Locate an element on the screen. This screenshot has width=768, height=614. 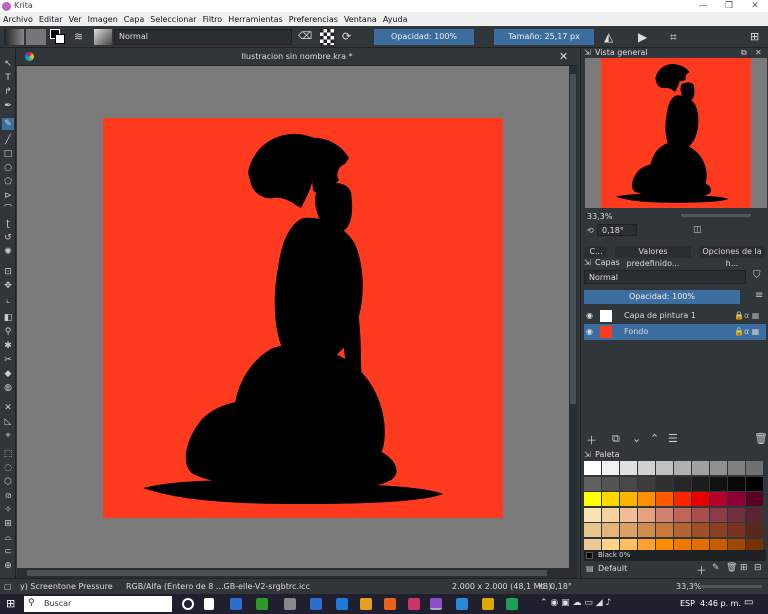
edit-shapes-icon: ↱ is located at coordinates (8, 92).